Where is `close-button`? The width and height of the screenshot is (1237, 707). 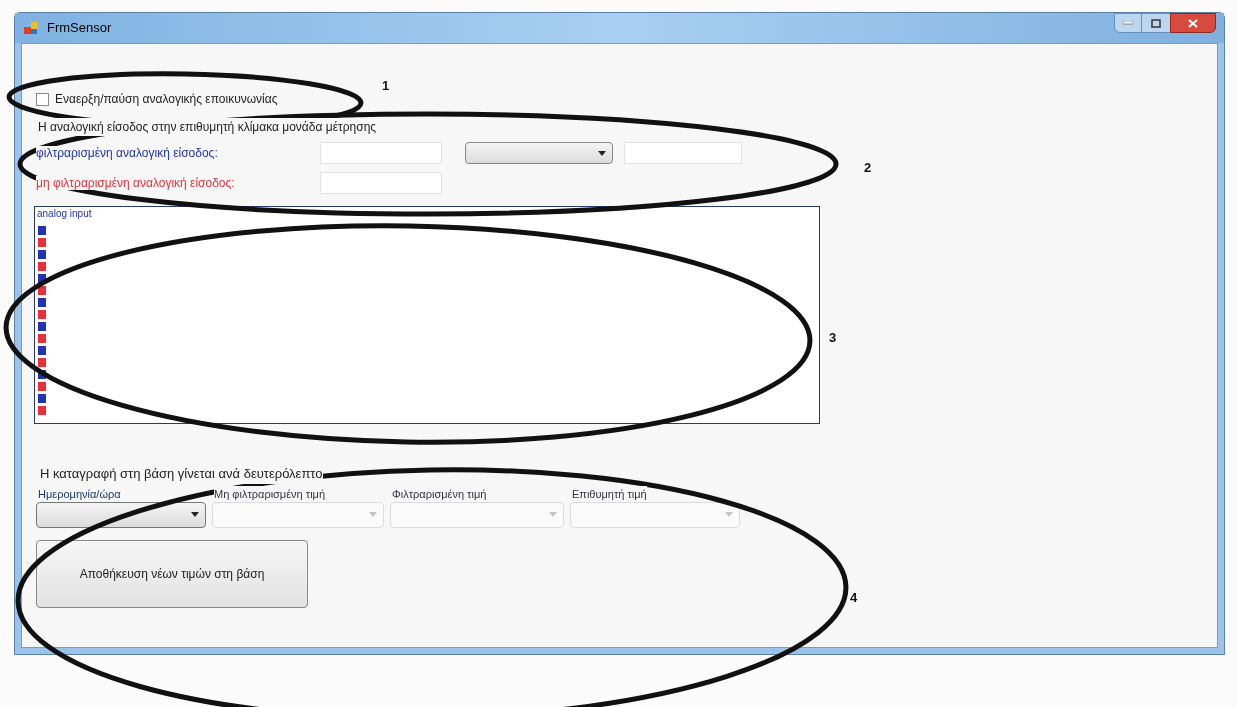 close-button is located at coordinates (1193, 23).